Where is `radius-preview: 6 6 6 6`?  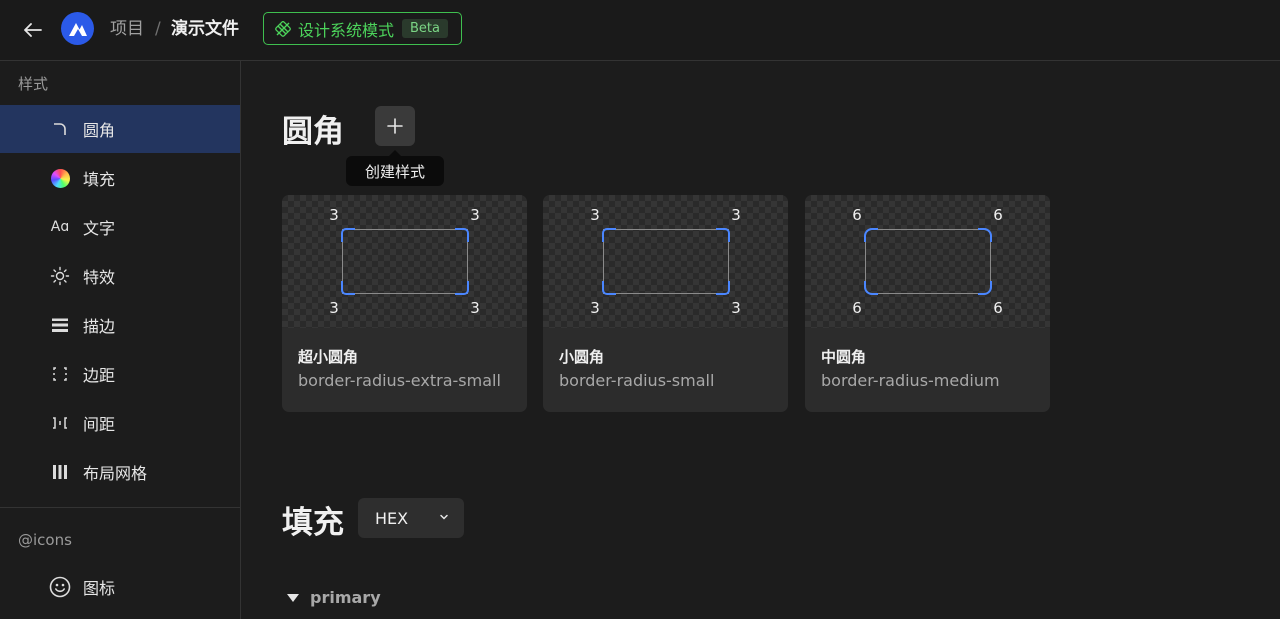 radius-preview: 6 6 6 6 is located at coordinates (927, 261).